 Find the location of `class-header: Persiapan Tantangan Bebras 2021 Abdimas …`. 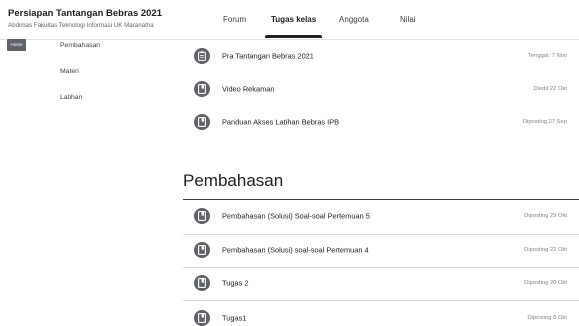

class-header: Persiapan Tantangan Bebras 2021 Abdimas … is located at coordinates (289, 20).